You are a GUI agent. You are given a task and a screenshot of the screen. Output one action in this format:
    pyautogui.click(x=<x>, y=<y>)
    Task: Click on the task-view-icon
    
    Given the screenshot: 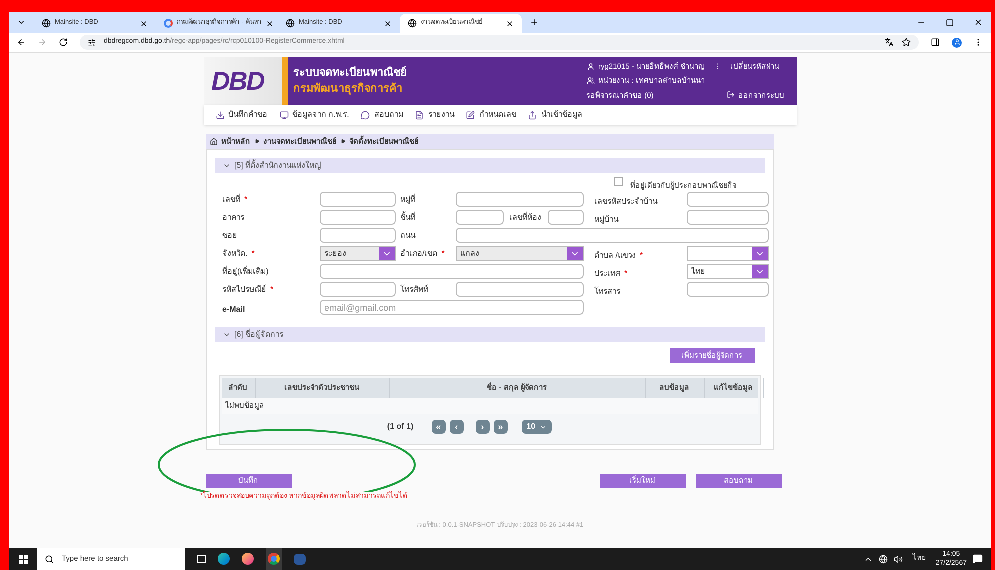 What is the action you would take?
    pyautogui.click(x=201, y=559)
    